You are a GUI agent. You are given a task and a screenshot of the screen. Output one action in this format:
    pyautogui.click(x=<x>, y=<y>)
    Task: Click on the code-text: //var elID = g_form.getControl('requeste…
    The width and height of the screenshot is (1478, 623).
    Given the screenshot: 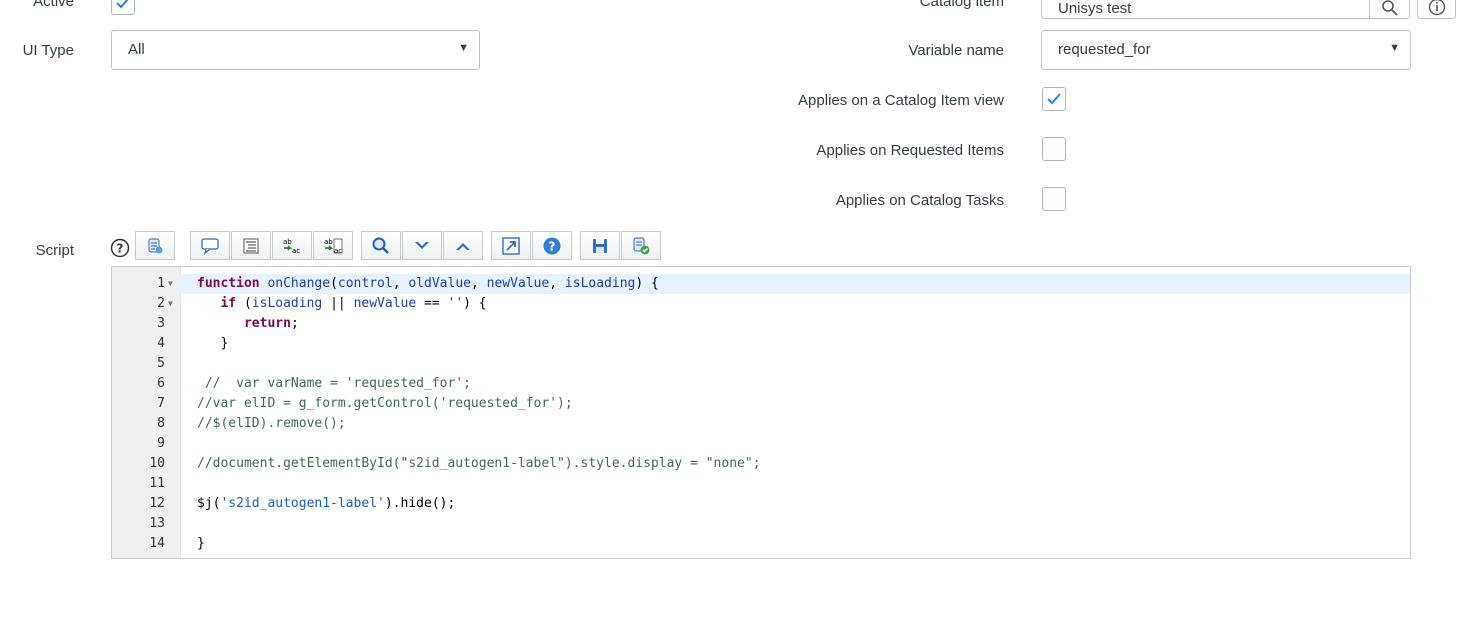 What is the action you would take?
    pyautogui.click(x=385, y=403)
    